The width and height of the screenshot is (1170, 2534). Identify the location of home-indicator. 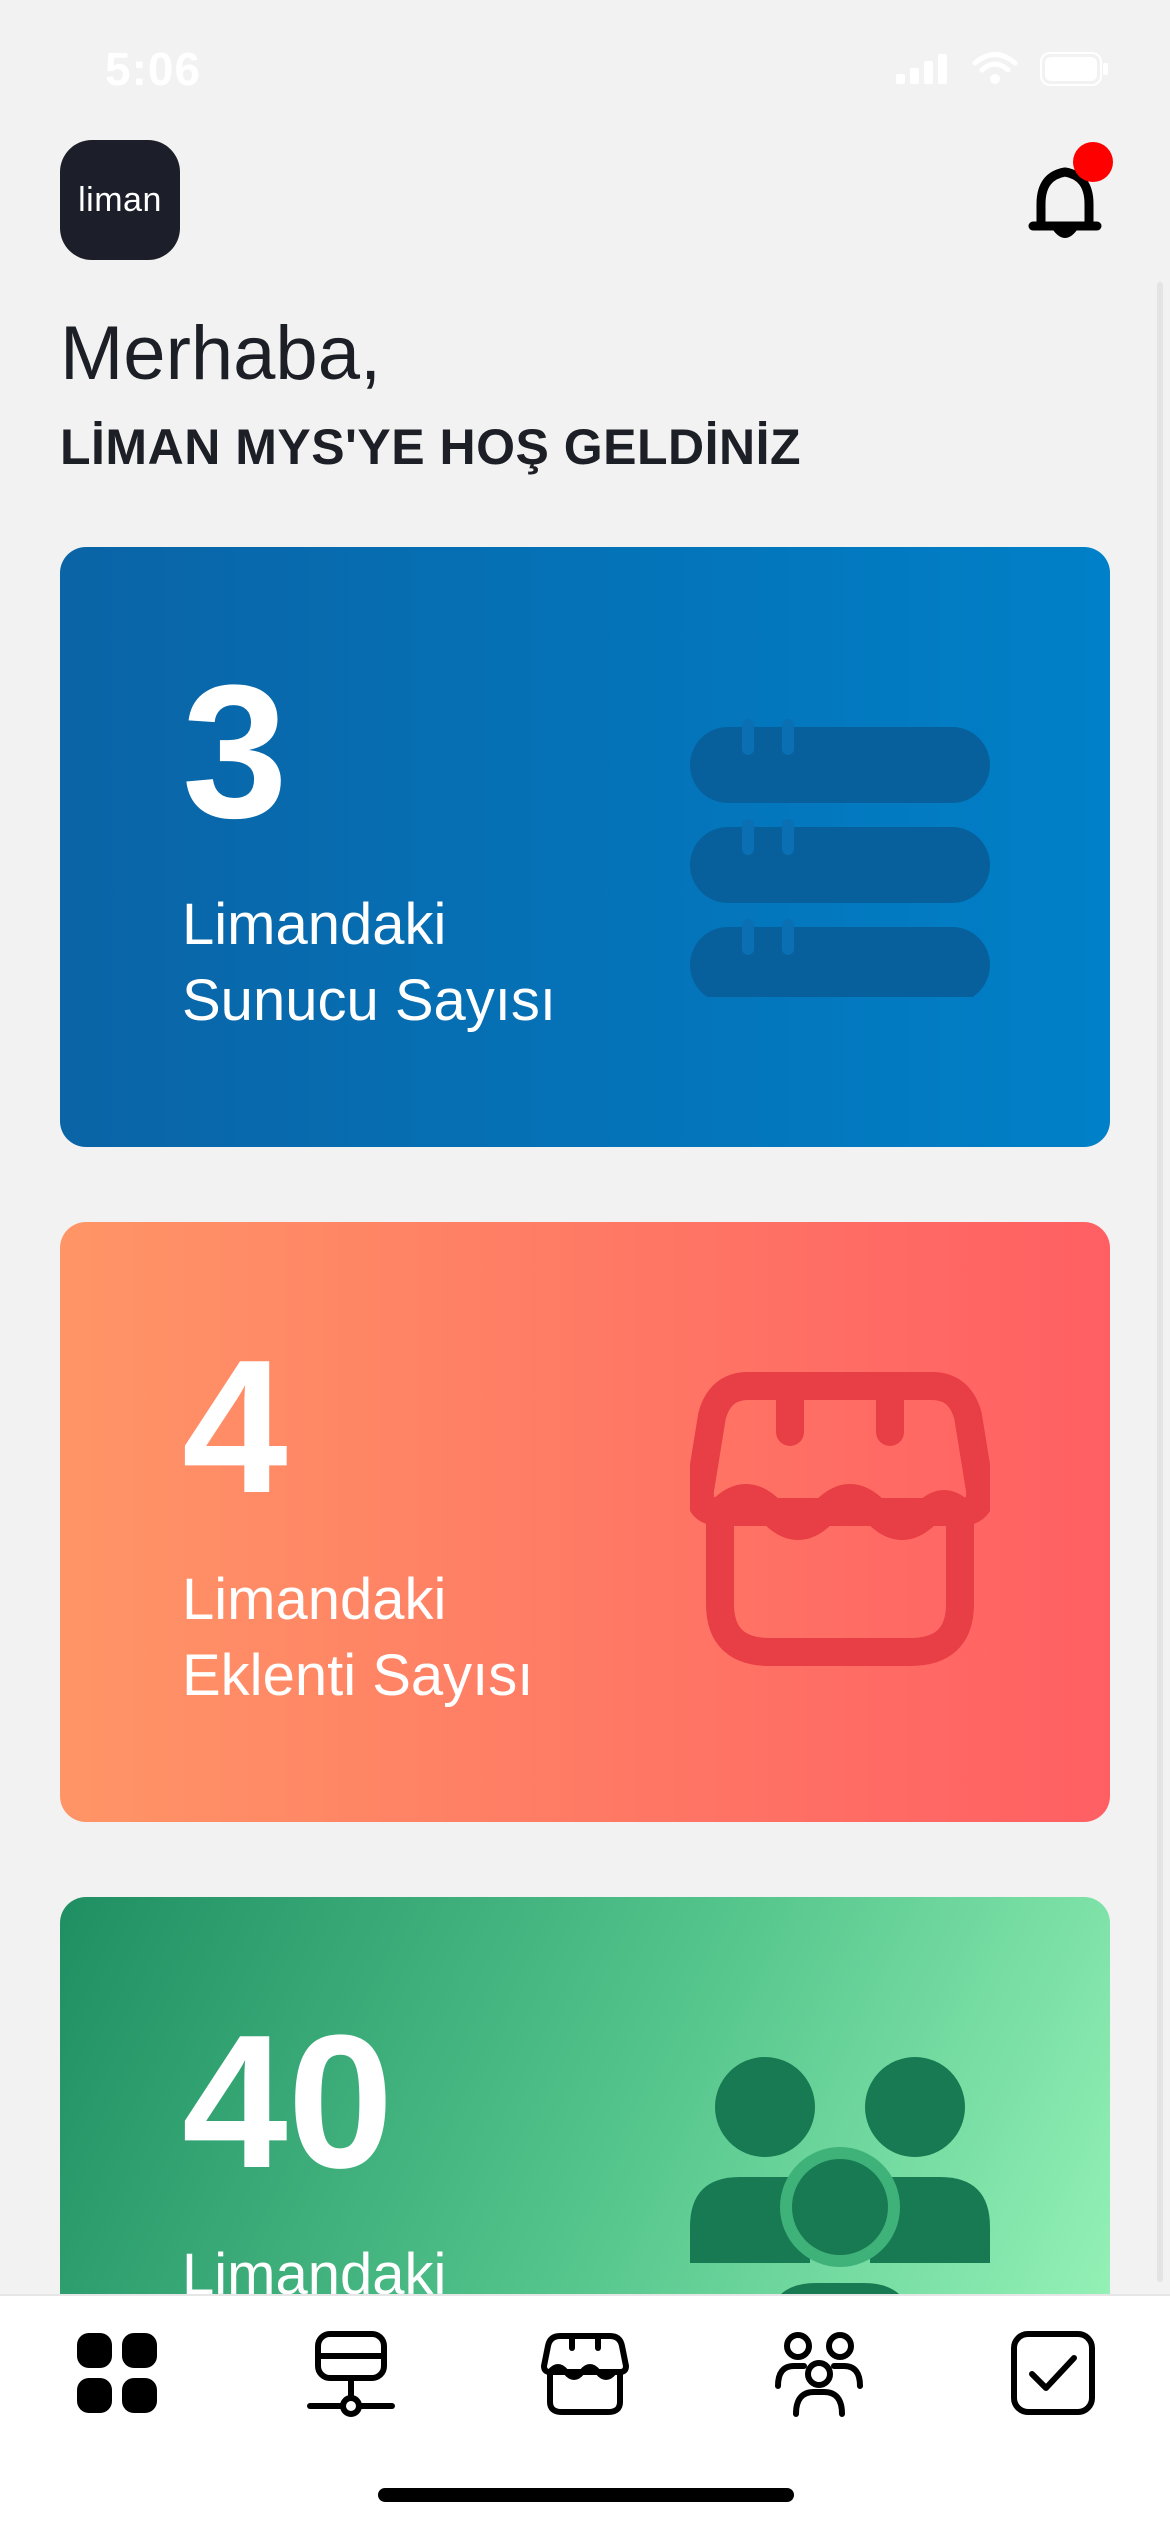
(586, 2495).